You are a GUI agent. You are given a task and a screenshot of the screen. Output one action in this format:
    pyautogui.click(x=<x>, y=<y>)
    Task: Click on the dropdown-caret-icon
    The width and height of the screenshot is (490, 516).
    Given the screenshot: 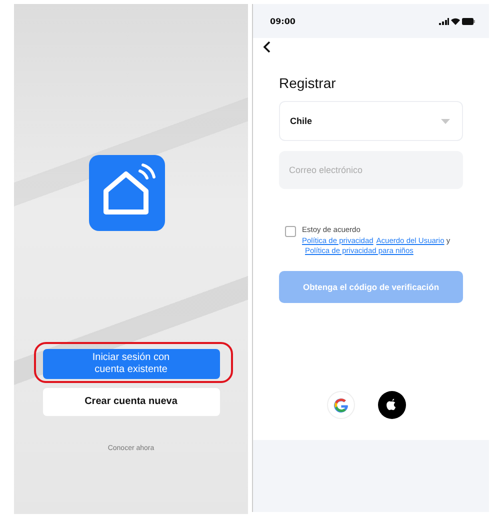 What is the action you would take?
    pyautogui.click(x=445, y=121)
    